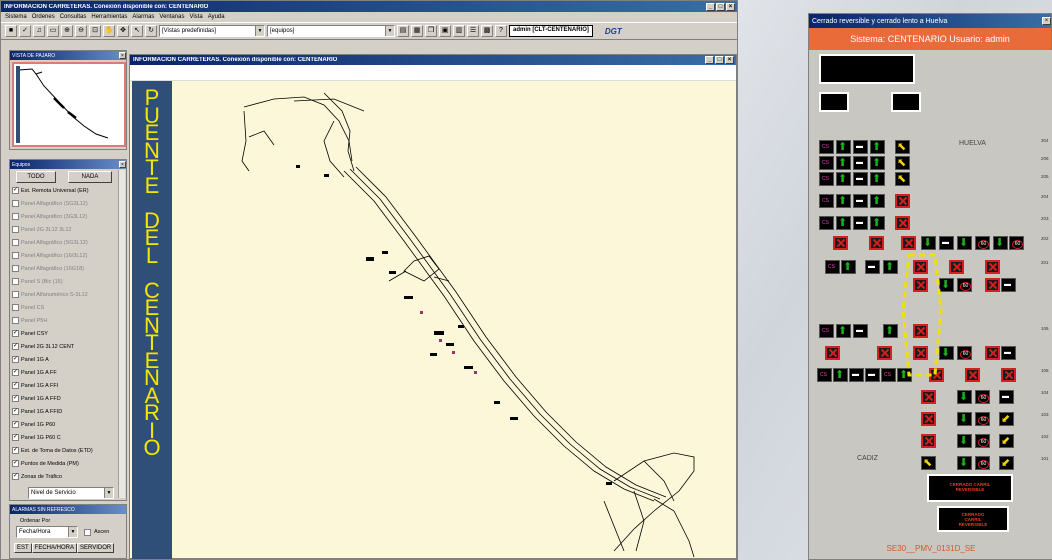  I want to click on stop-icon: ■, so click(11, 31).